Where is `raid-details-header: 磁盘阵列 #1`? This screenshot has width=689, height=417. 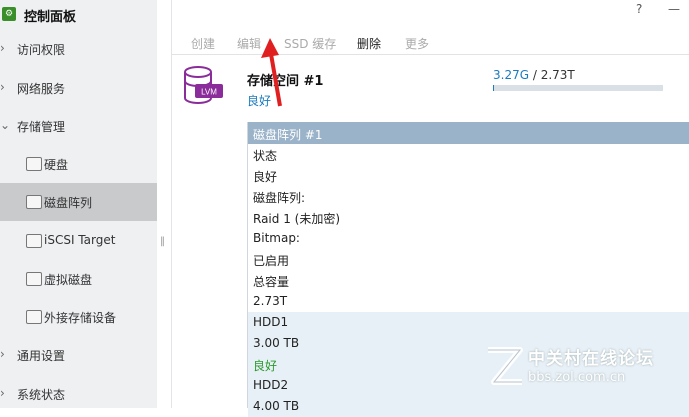 raid-details-header: 磁盘阵列 #1 is located at coordinates (468, 133).